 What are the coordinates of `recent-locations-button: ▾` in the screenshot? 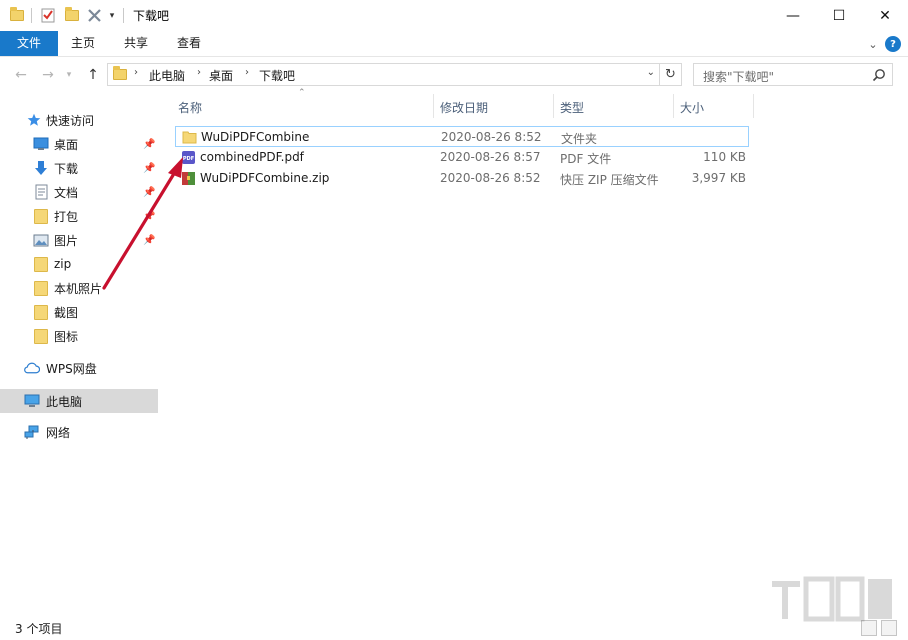 It's located at (69, 75).